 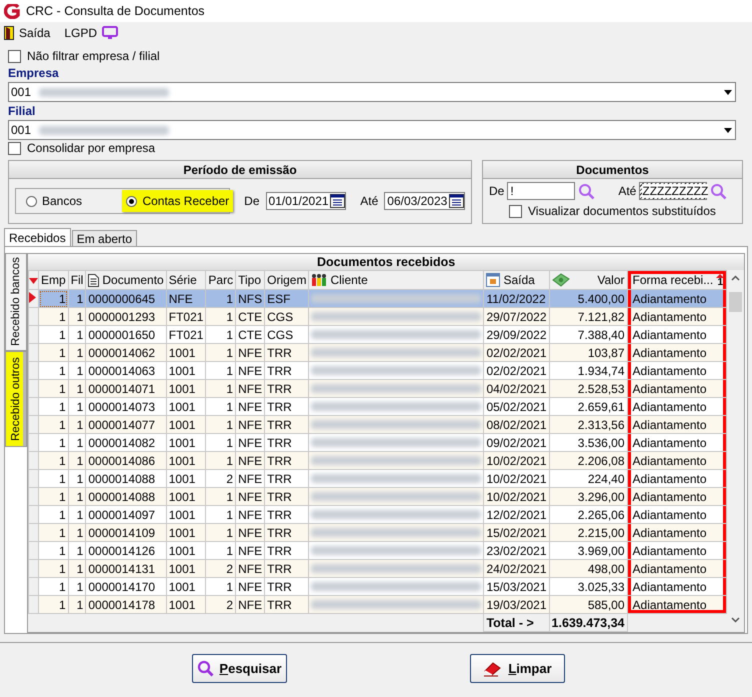 I want to click on clear-button: Limpar, so click(x=517, y=668).